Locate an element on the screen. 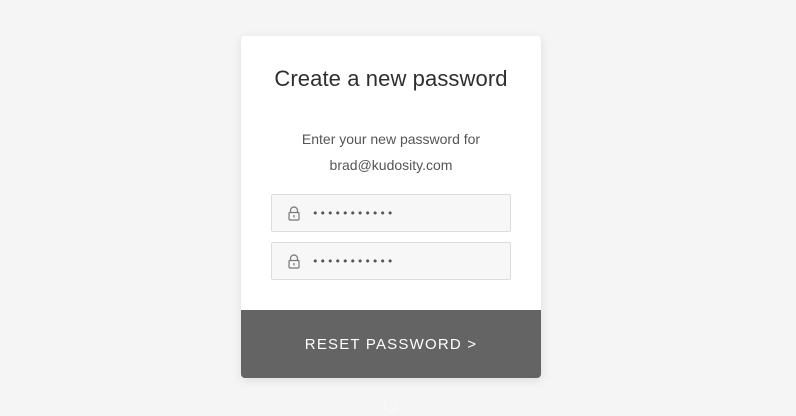 The width and height of the screenshot is (796, 416). instructions-line: Enter your new password for is located at coordinates (391, 139).